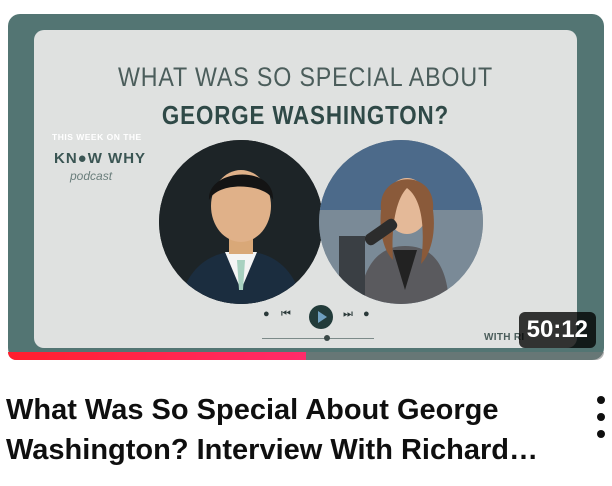 This screenshot has height=486, width=612. Describe the element at coordinates (91, 176) in the screenshot. I see `podcast-brand-sub: podcast` at that location.